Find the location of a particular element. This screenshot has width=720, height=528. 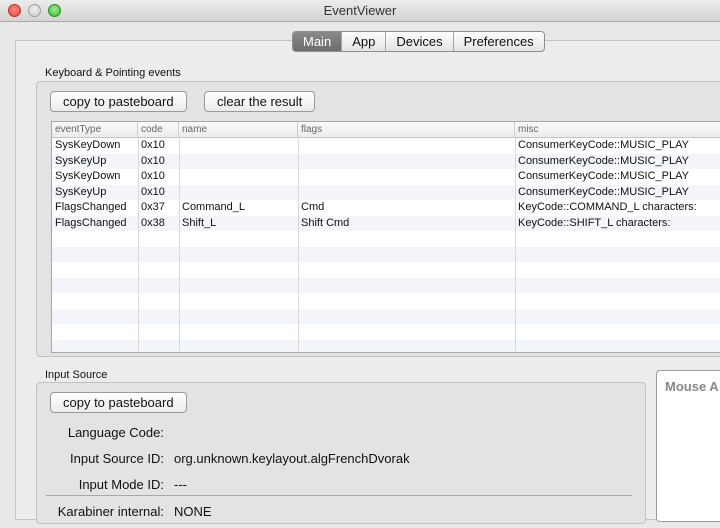

tab-devices: Devices is located at coordinates (420, 41).